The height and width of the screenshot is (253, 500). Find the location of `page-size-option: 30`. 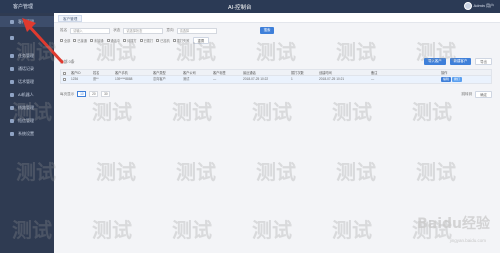

page-size-option: 30 is located at coordinates (106, 94).